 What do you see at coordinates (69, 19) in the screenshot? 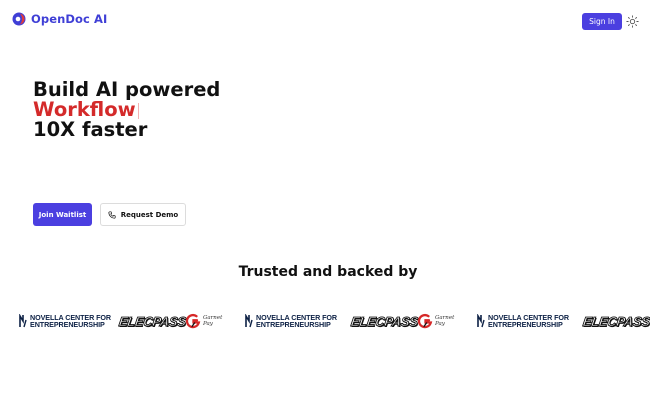
I see `brand-name: OpenDoc AI` at bounding box center [69, 19].